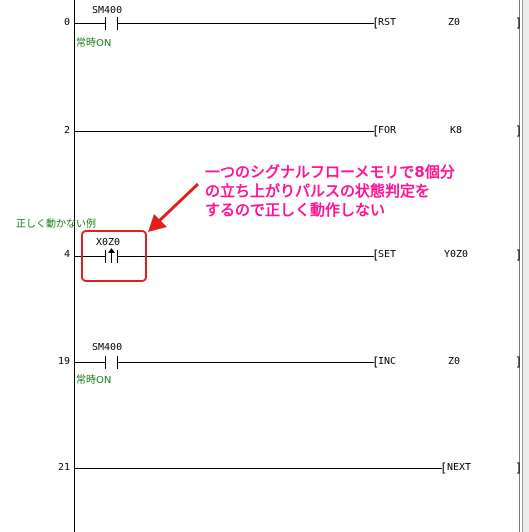 The image size is (529, 532). I want to click on bad-example-label: 正しく動かない例, so click(56, 224).